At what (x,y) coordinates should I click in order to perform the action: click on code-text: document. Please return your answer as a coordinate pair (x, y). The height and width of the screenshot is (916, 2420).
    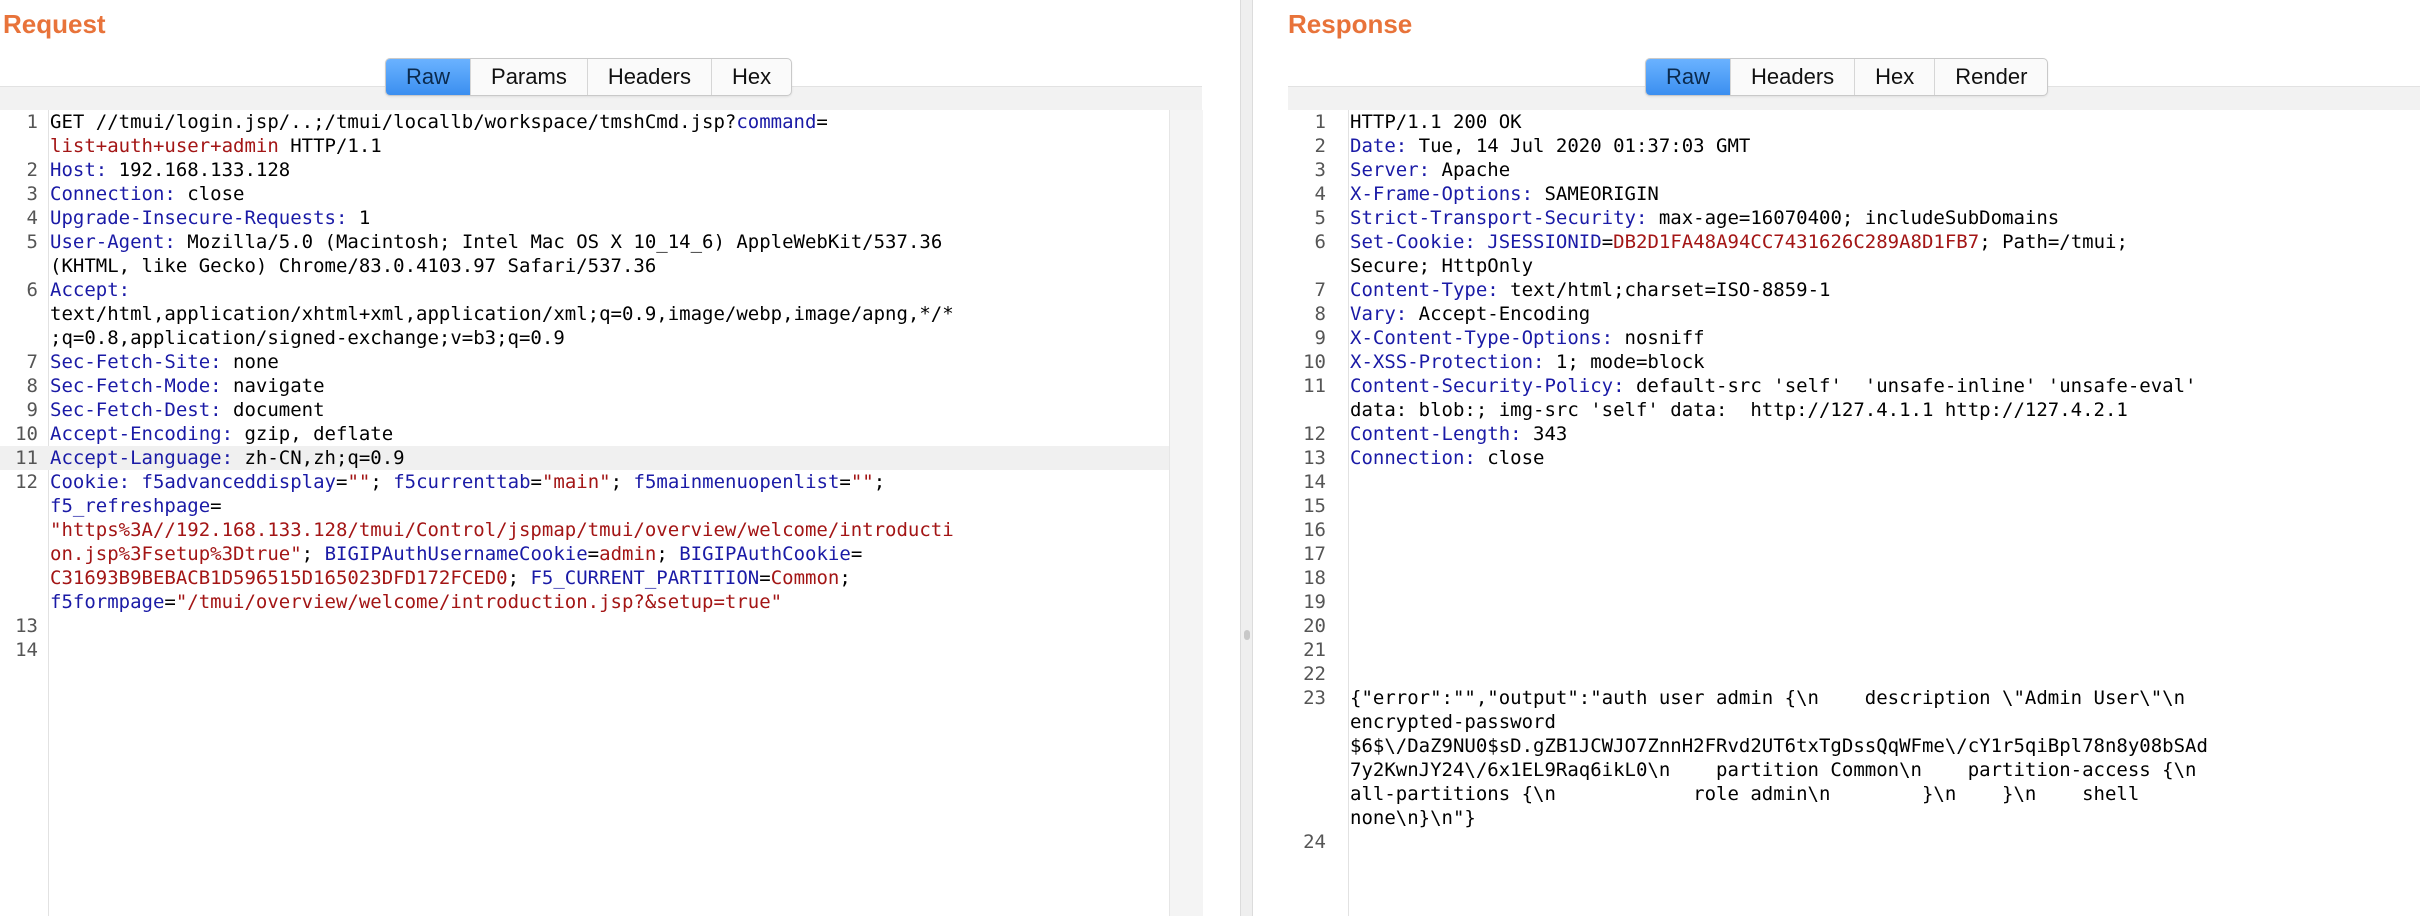
    Looking at the image, I should click on (273, 410).